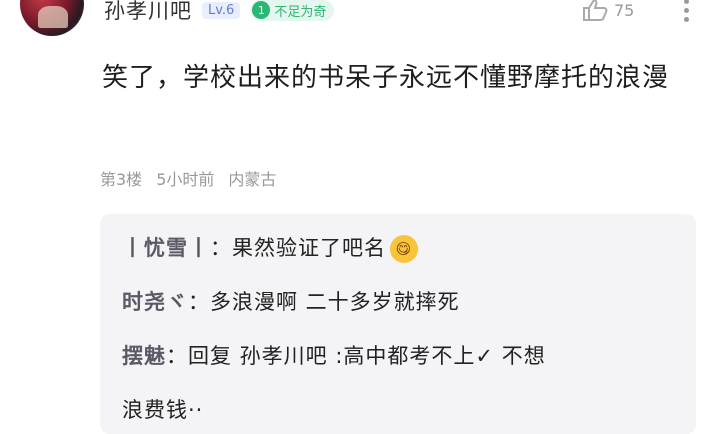  I want to click on list-item: 浪费钱··, so click(162, 409).